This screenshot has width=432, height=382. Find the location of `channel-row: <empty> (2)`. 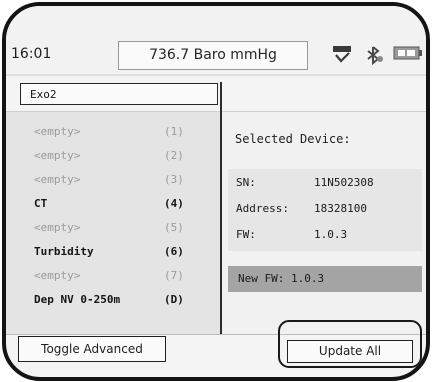

channel-row: <empty> (2) is located at coordinates (113, 156).